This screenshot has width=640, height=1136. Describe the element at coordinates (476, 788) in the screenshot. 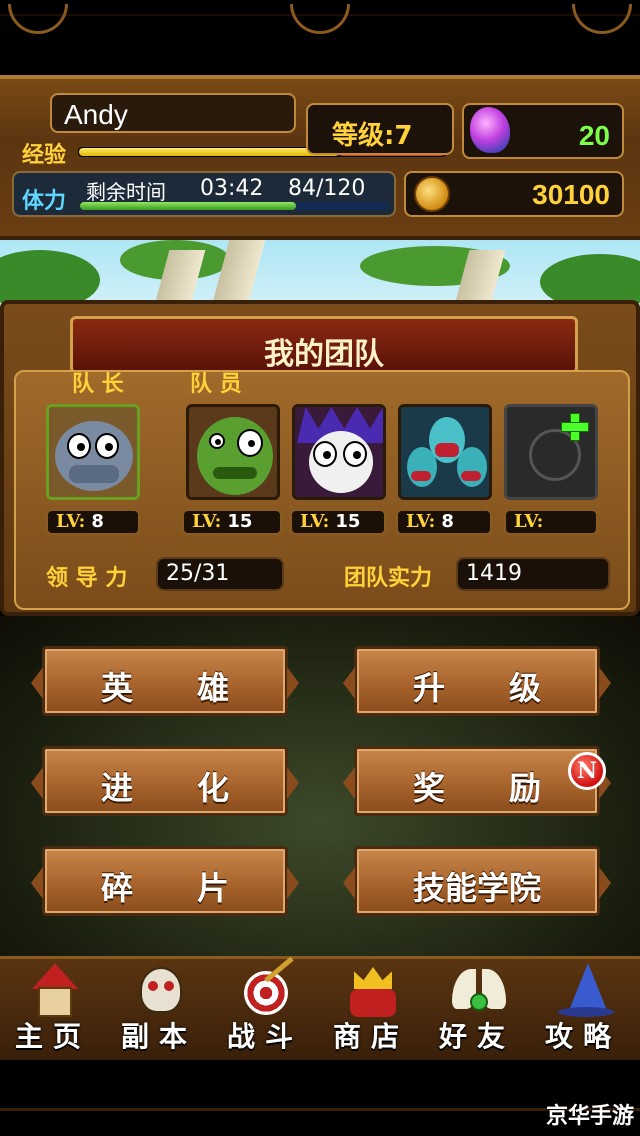

I see `rewards-button-label: 奖 励` at that location.